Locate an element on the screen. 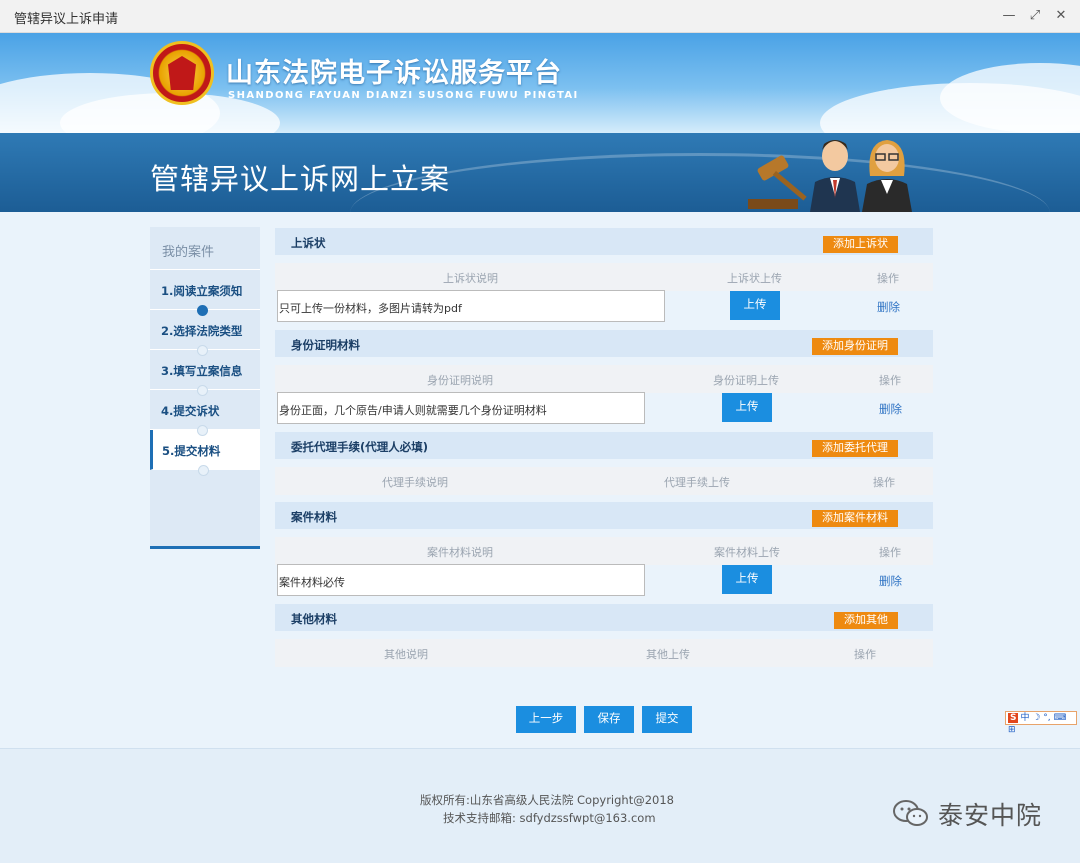 The width and height of the screenshot is (1080, 863). lawyer-female-icon is located at coordinates (887, 176).